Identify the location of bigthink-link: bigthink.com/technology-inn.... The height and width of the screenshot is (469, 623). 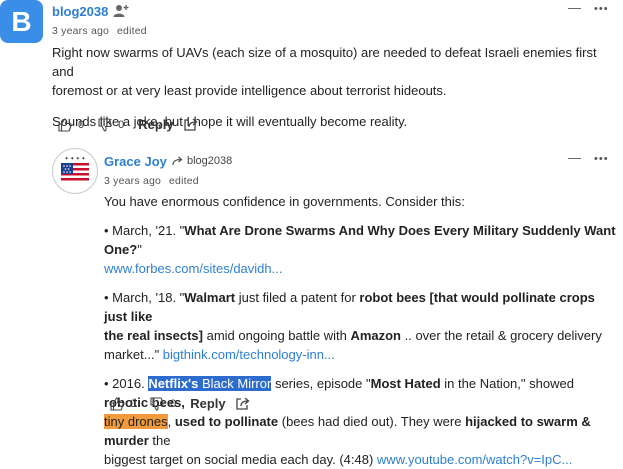
(249, 354).